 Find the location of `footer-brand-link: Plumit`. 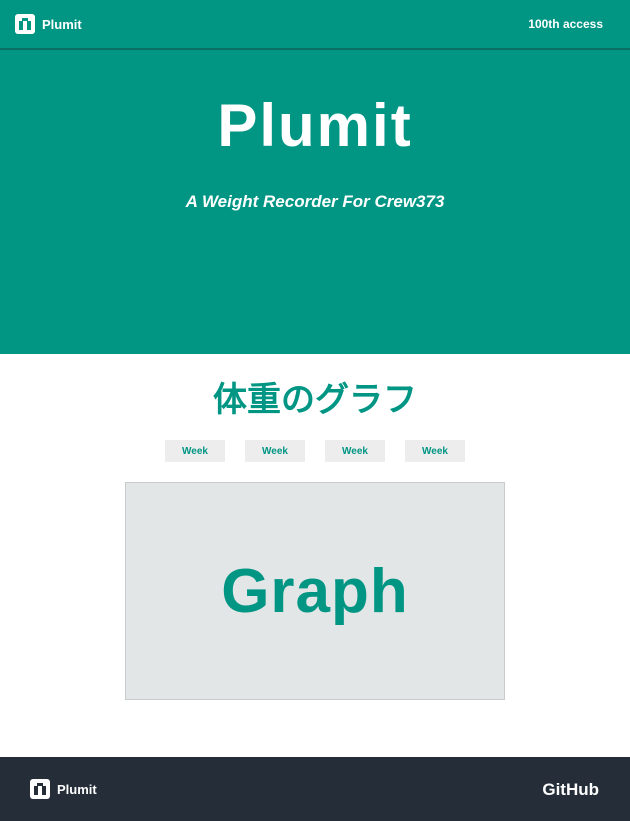

footer-brand-link: Plumit is located at coordinates (63, 789).